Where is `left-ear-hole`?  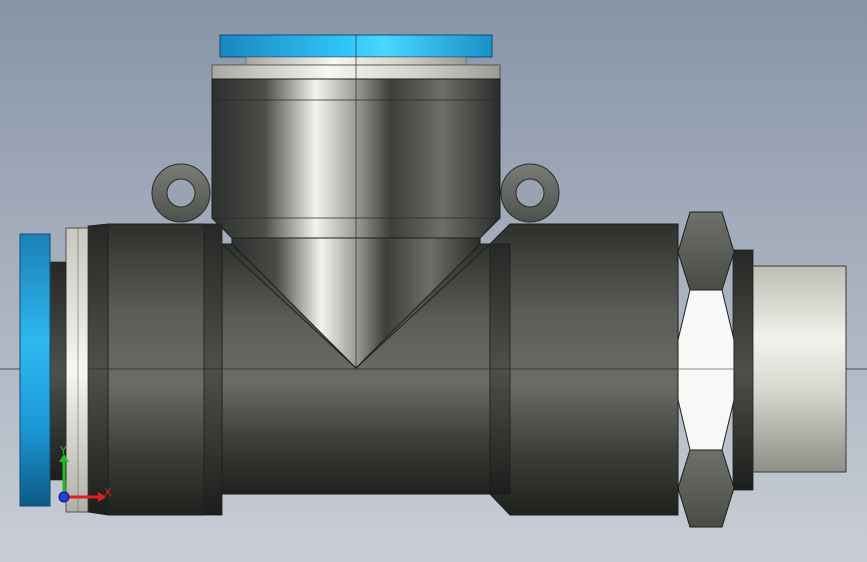 left-ear-hole is located at coordinates (181, 193).